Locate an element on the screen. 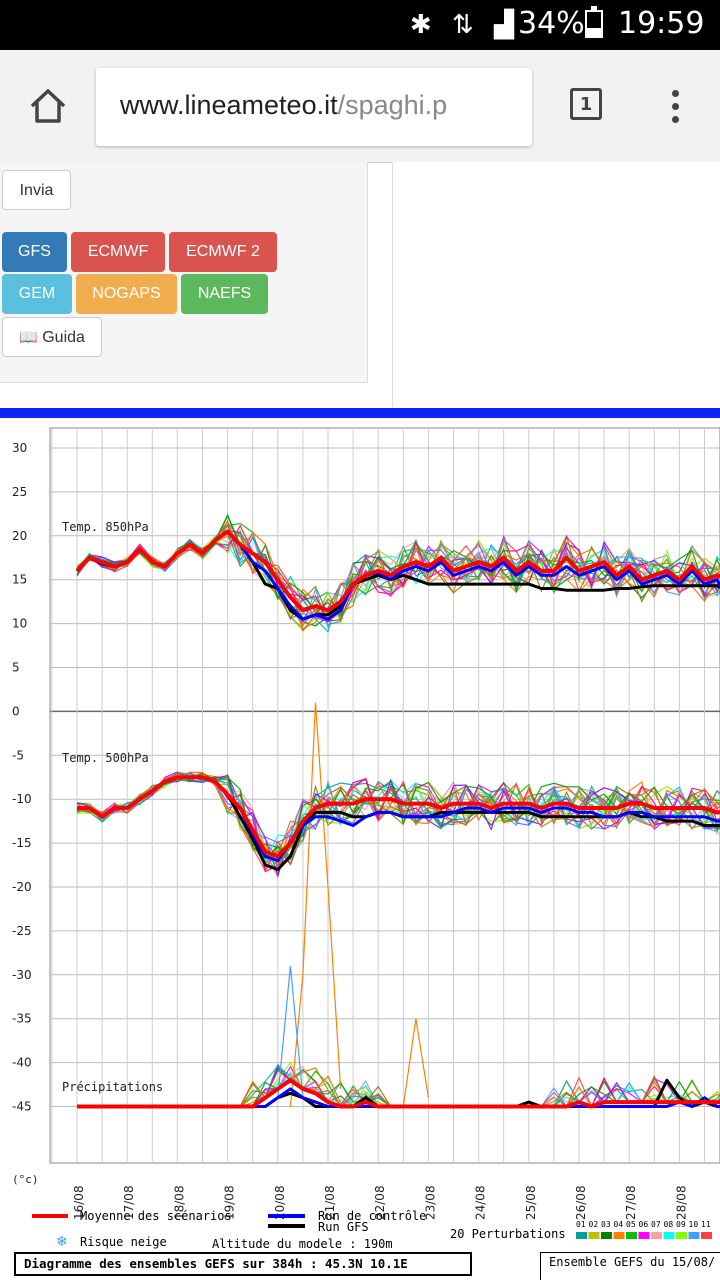 The image size is (720, 1280). right-panel is located at coordinates (556, 284).